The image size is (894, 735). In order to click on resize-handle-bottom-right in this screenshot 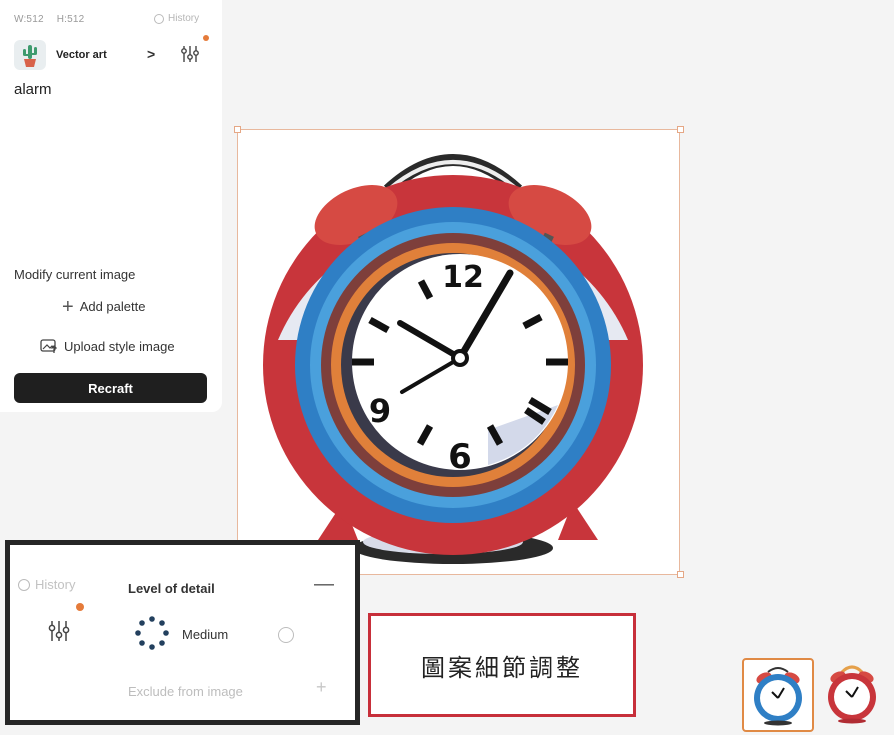, I will do `click(680, 574)`.